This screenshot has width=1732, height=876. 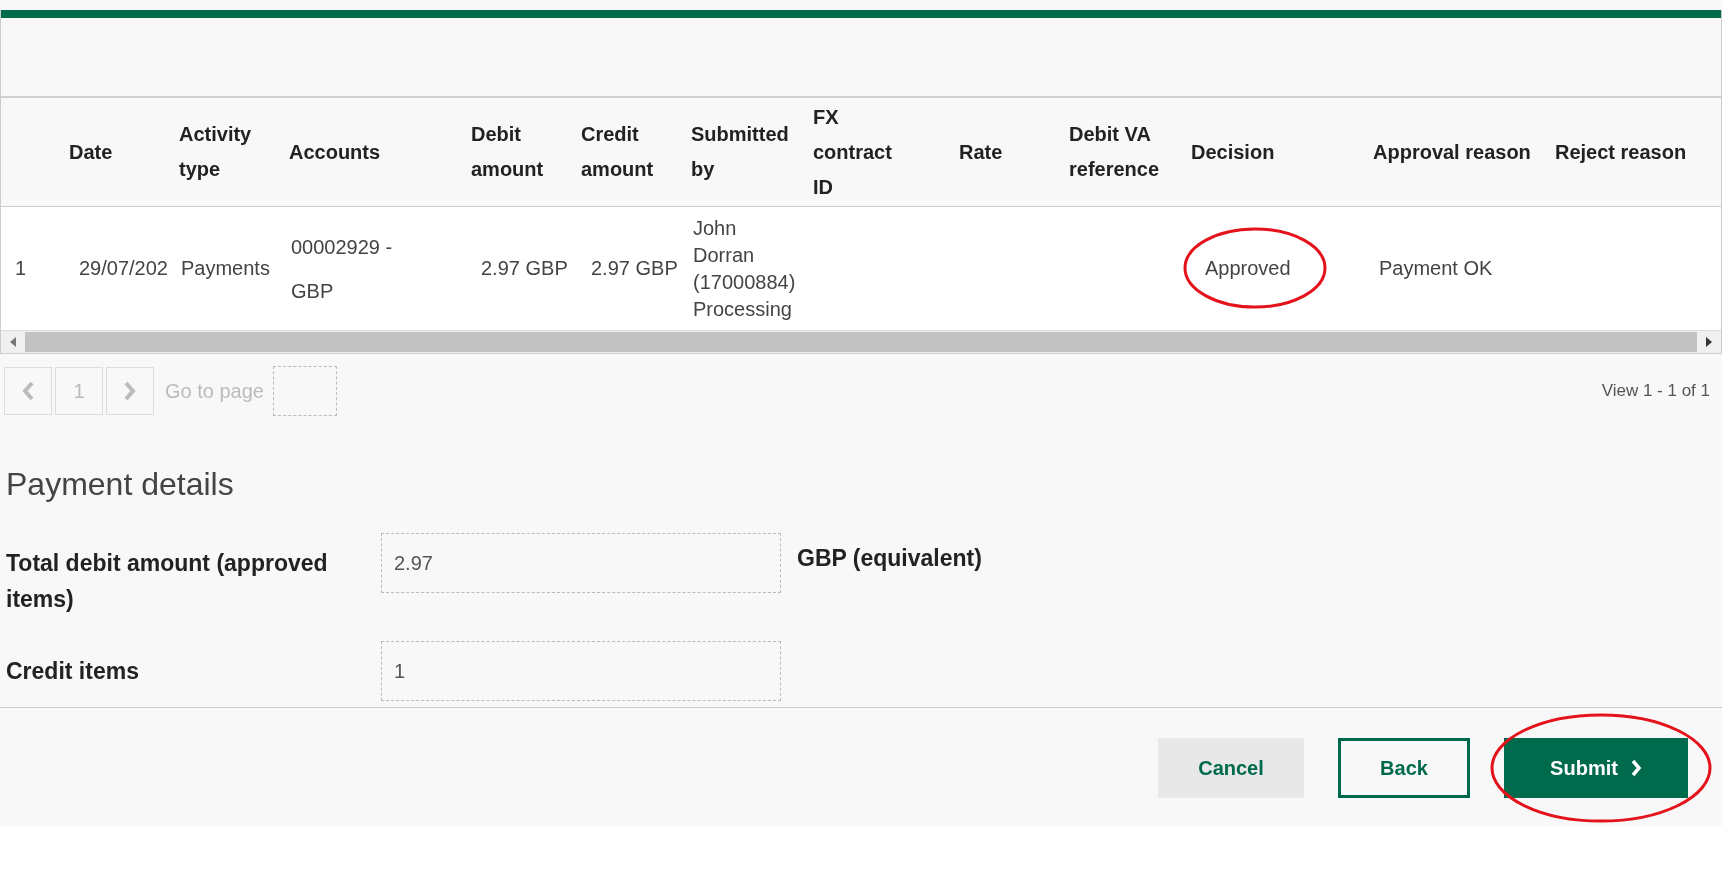 I want to click on scroll-right-icon, so click(x=1709, y=342).